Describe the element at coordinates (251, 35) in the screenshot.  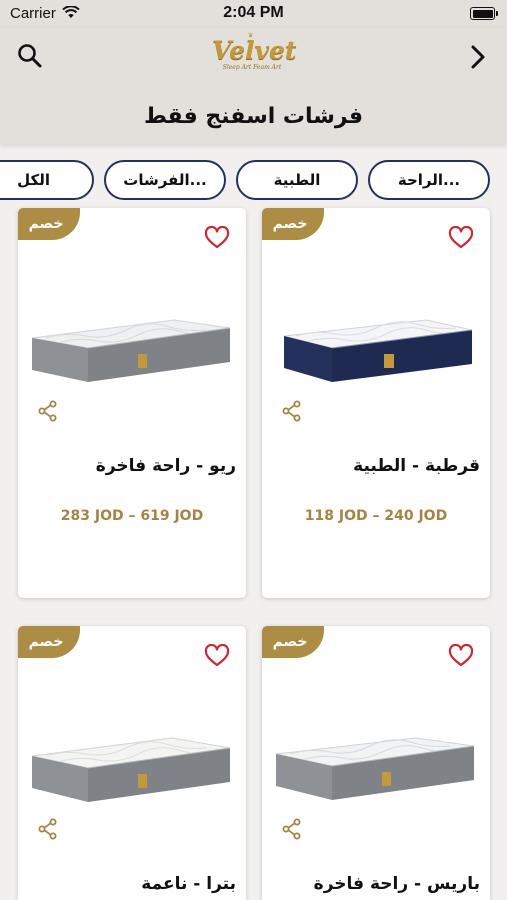
I see `crown-icon: ♛` at that location.